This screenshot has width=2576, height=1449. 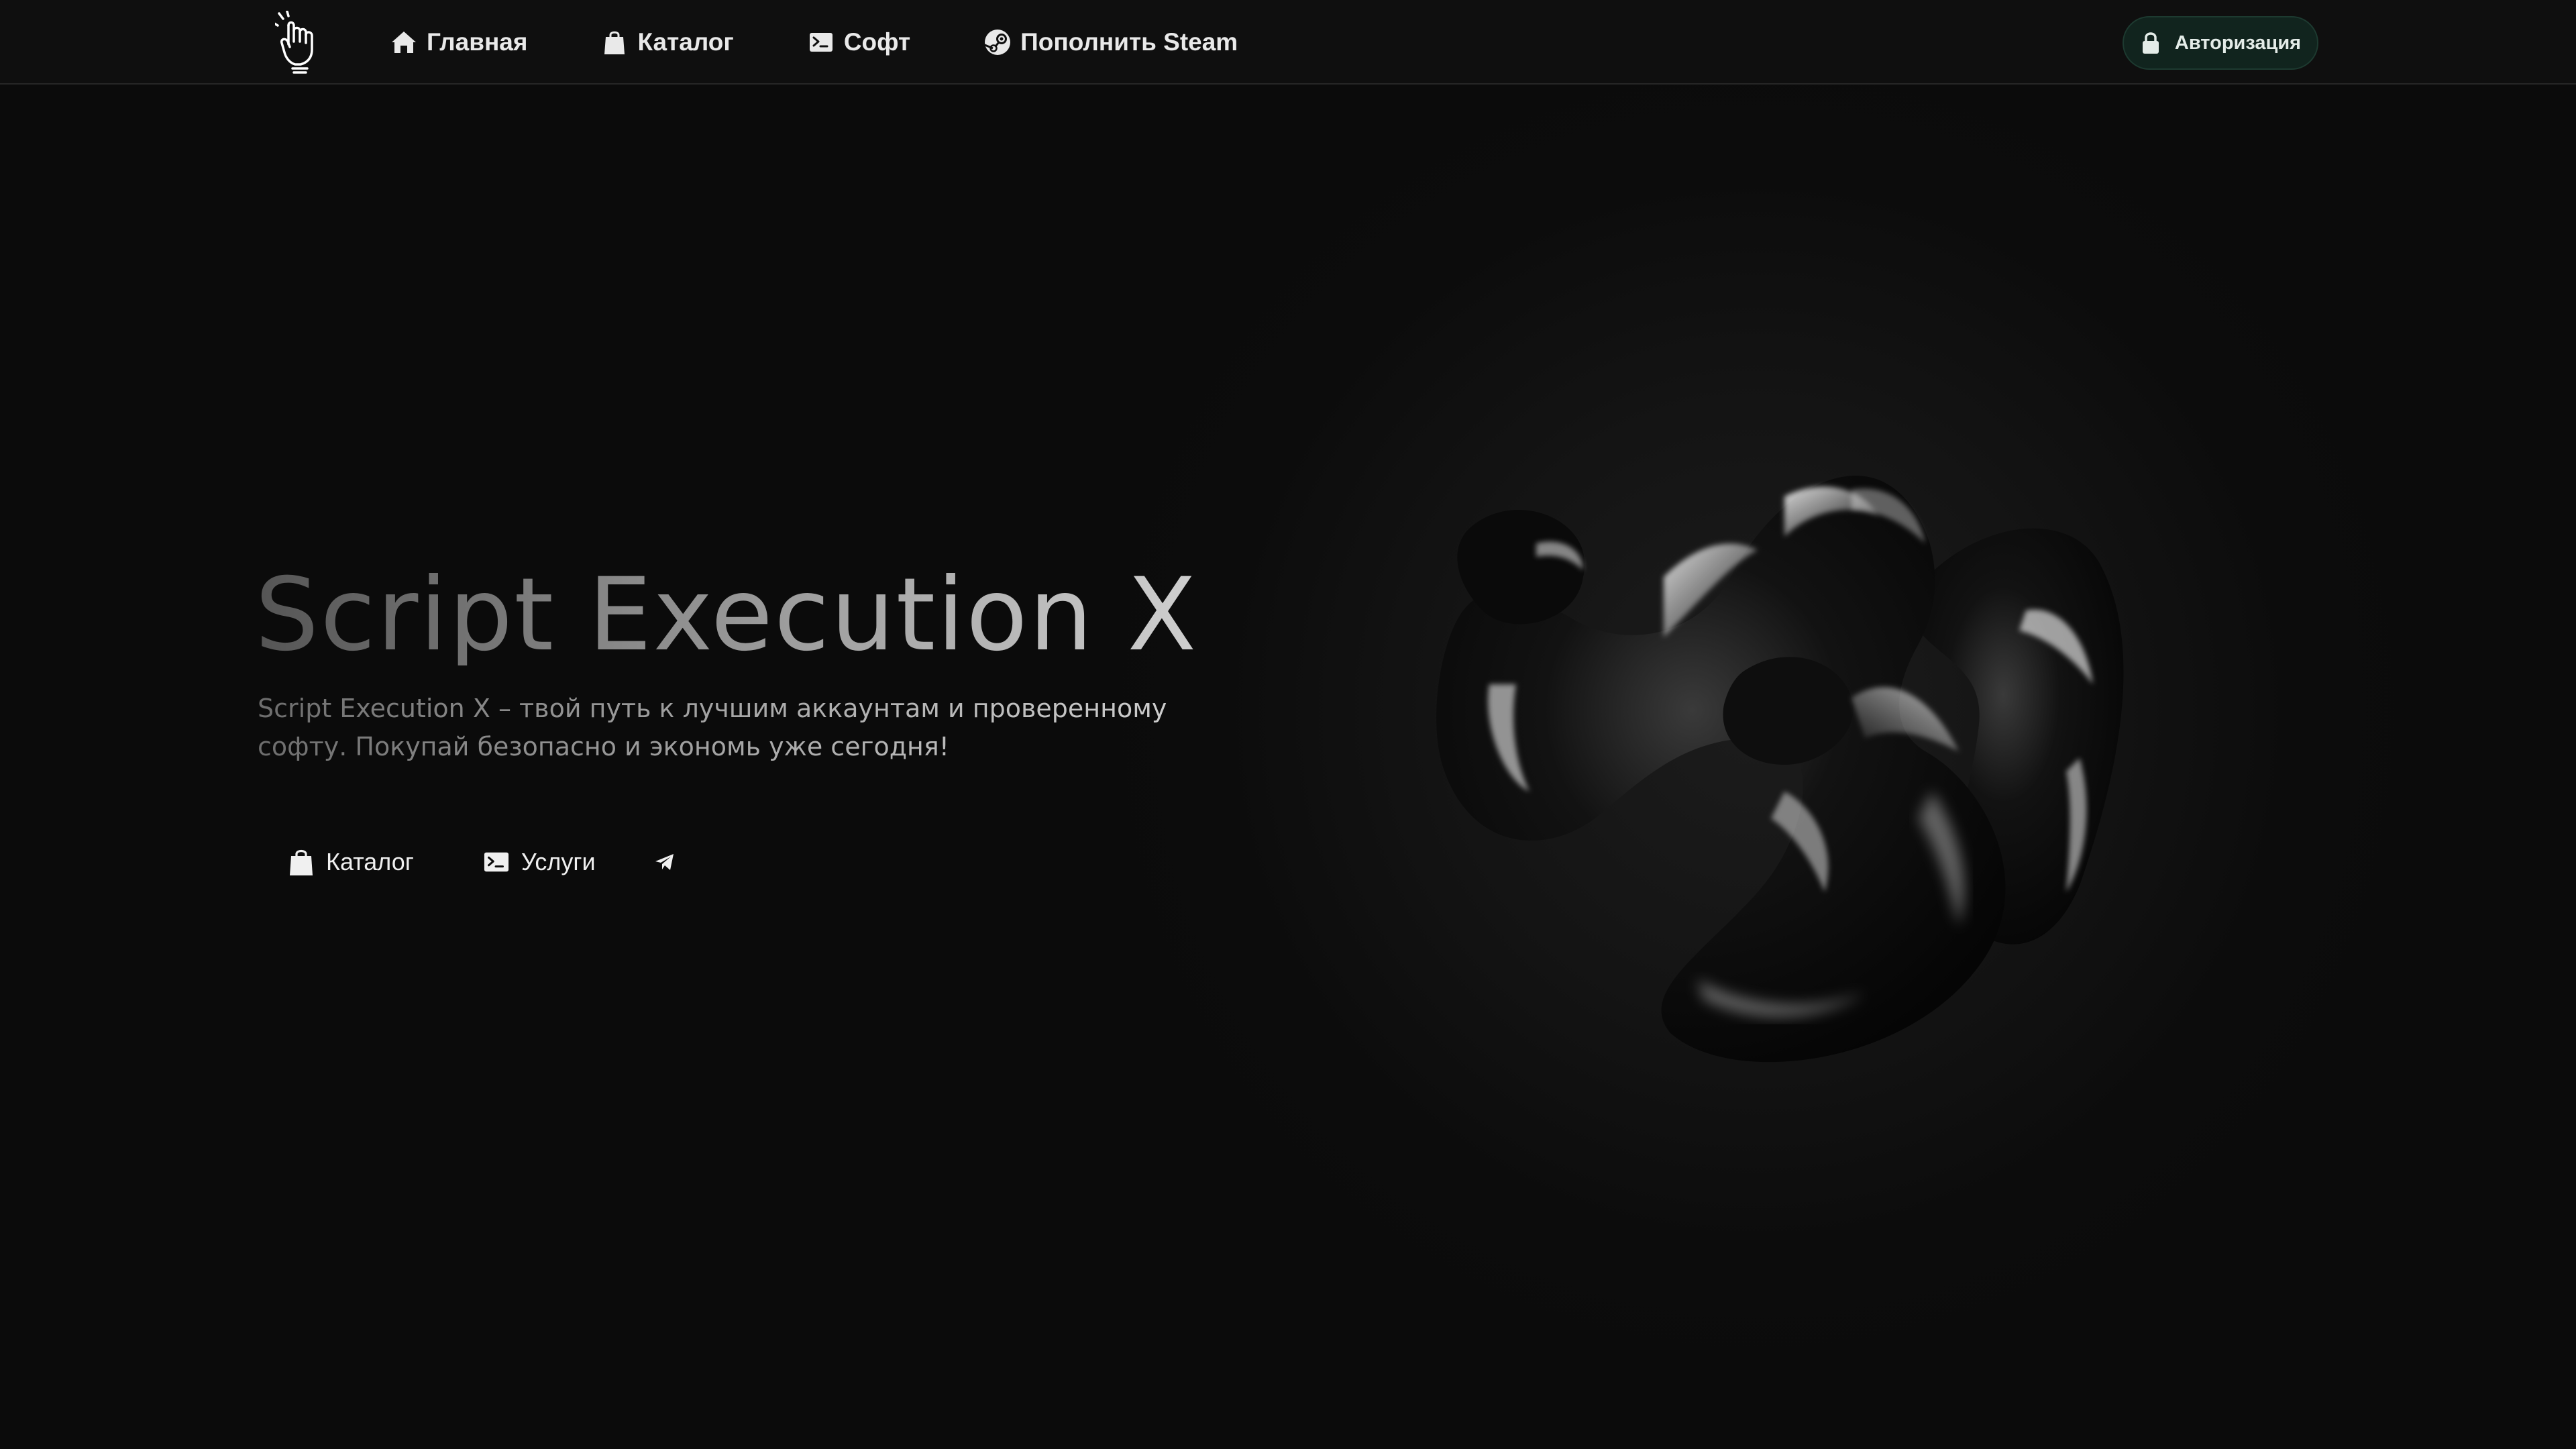 What do you see at coordinates (477, 42) in the screenshot?
I see `nav-label: Главная` at bounding box center [477, 42].